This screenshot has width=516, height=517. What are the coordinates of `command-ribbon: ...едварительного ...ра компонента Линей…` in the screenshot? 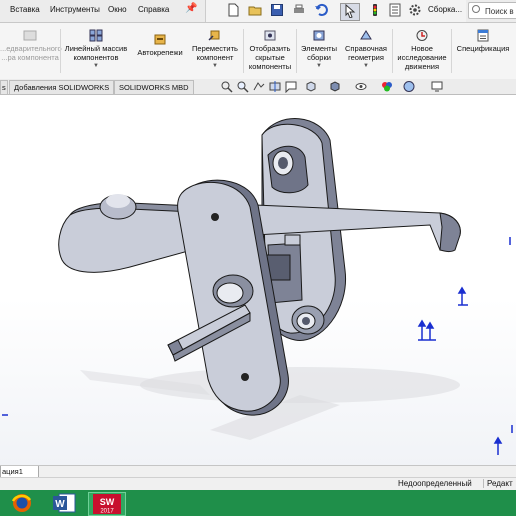 It's located at (258, 51).